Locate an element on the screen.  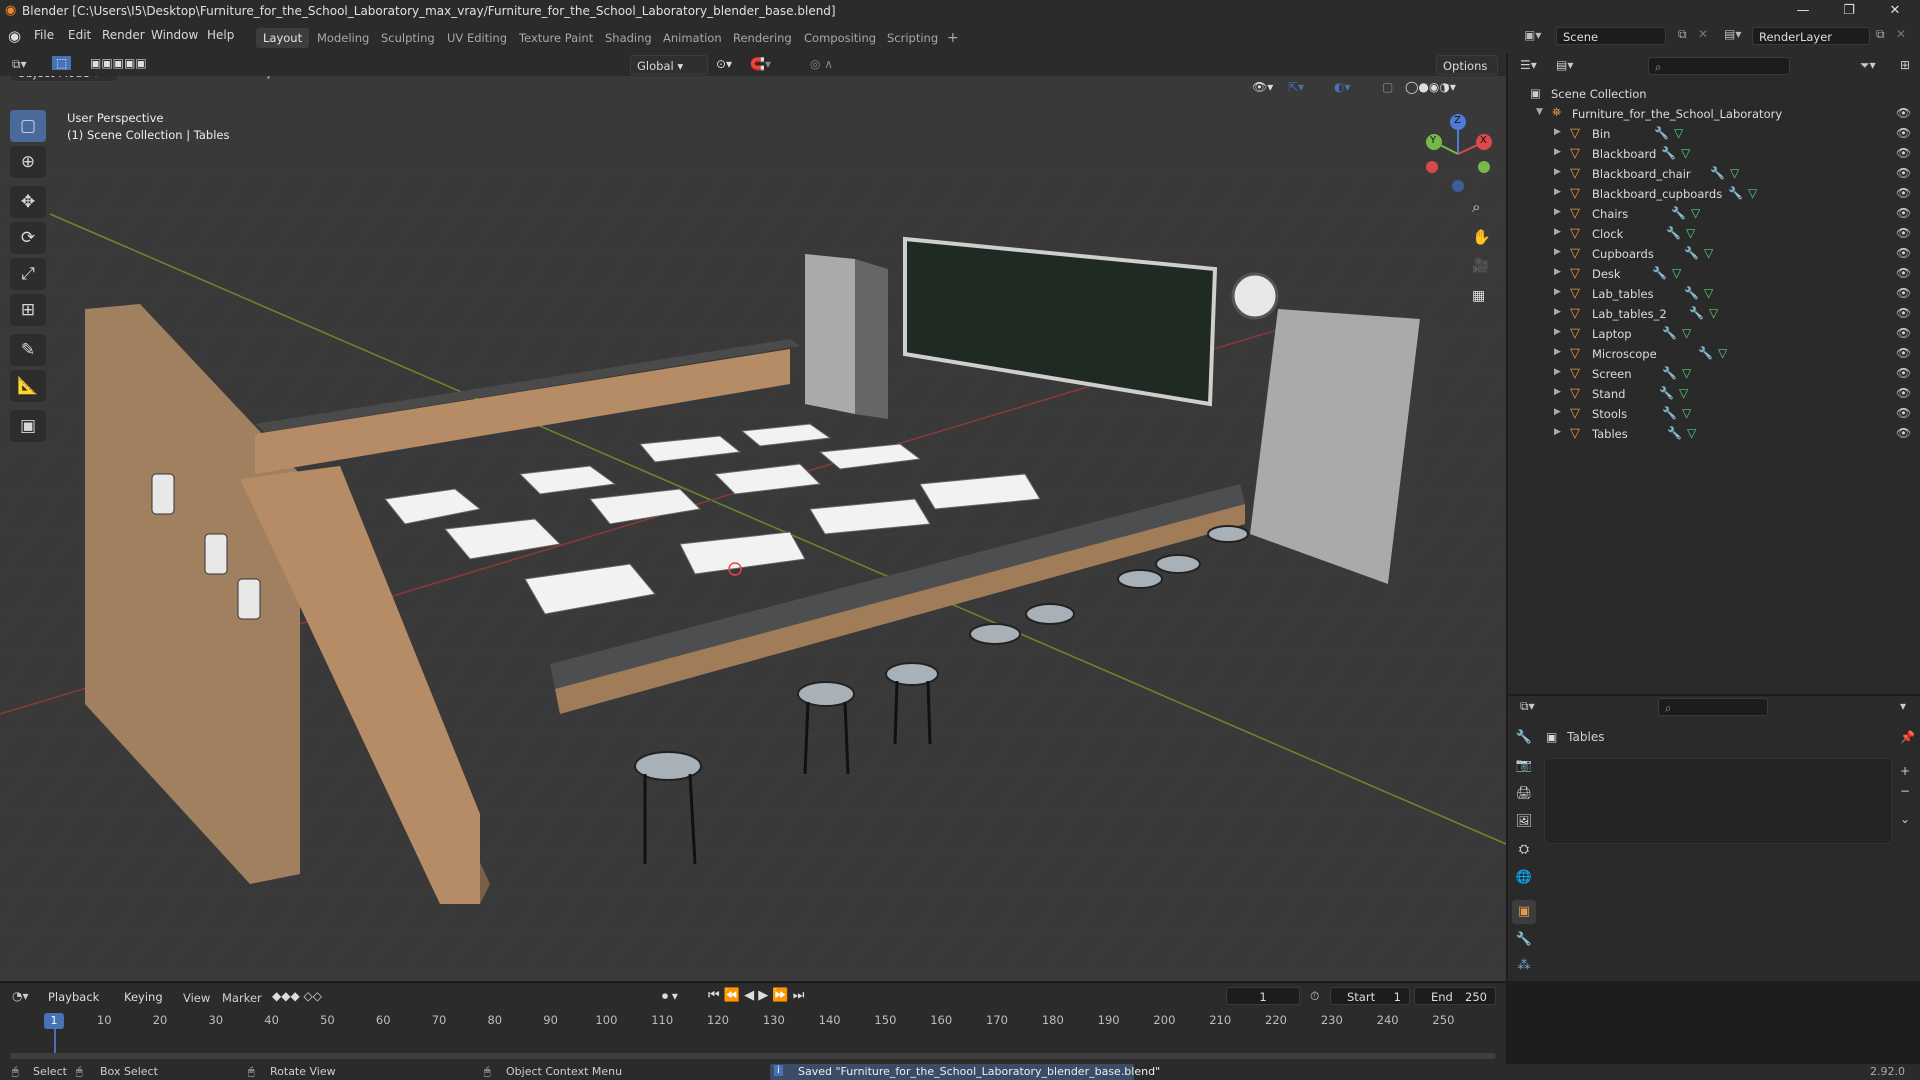
start-frame-field: Start 1 is located at coordinates (1370, 996).